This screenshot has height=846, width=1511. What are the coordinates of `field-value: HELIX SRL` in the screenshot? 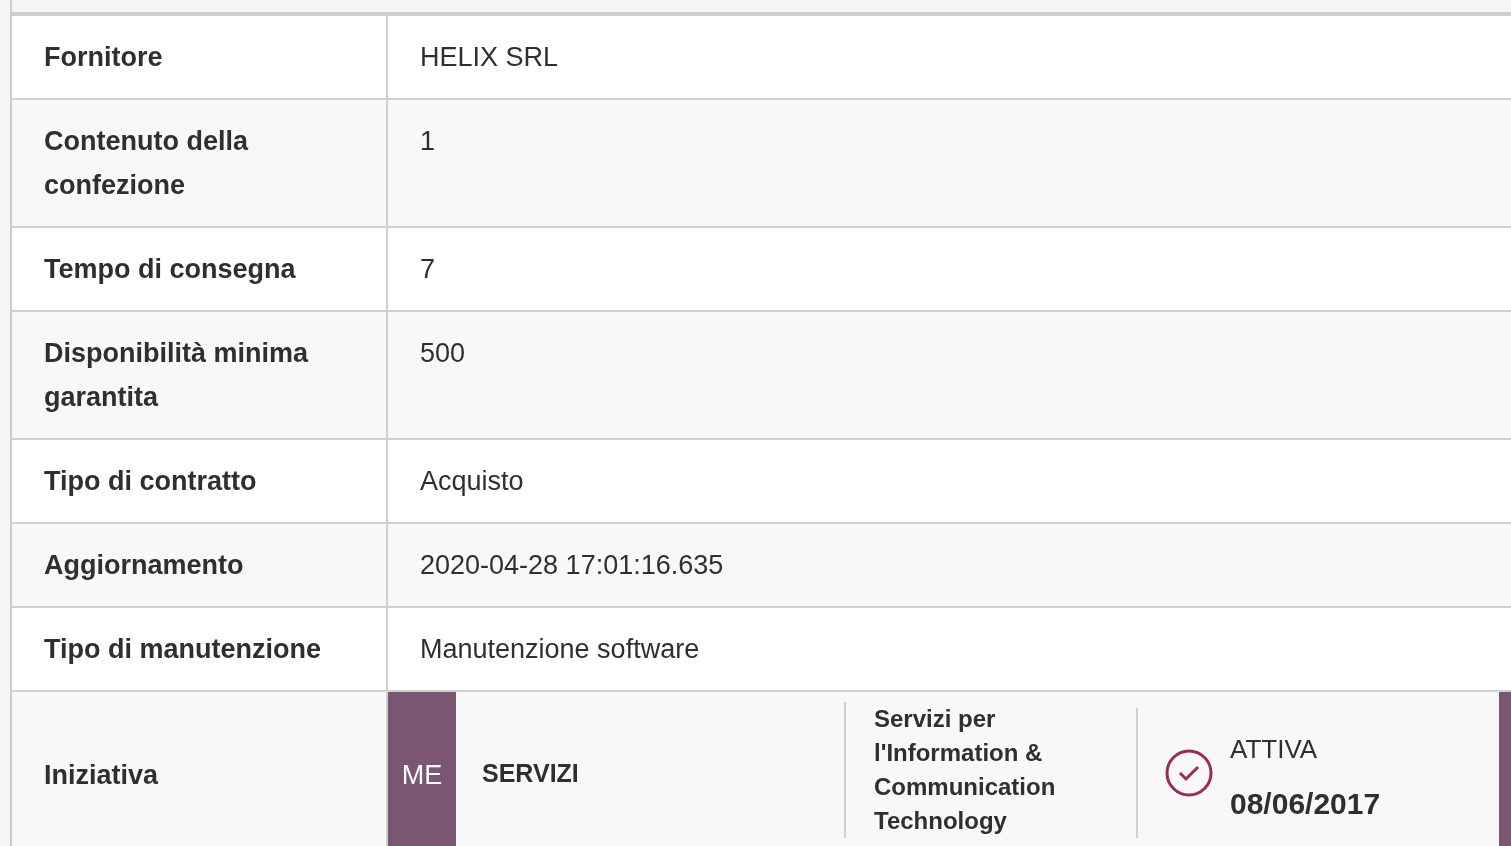 It's located at (490, 57).